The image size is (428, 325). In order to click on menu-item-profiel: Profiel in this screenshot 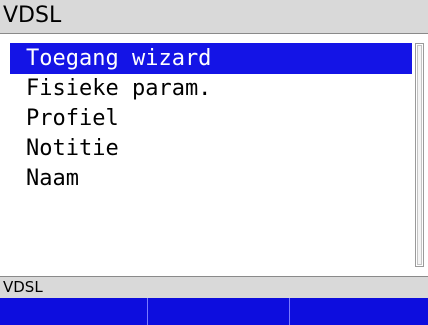, I will do `click(211, 119)`.